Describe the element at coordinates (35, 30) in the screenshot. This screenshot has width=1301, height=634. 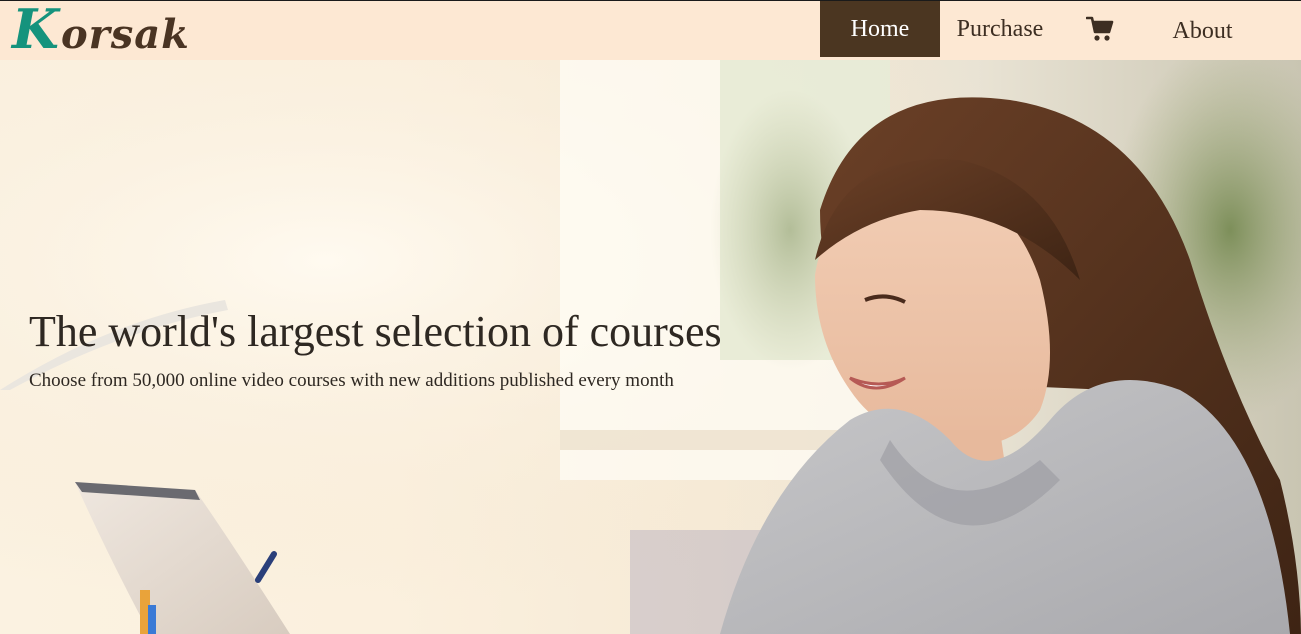
I see `logo-initial: K` at that location.